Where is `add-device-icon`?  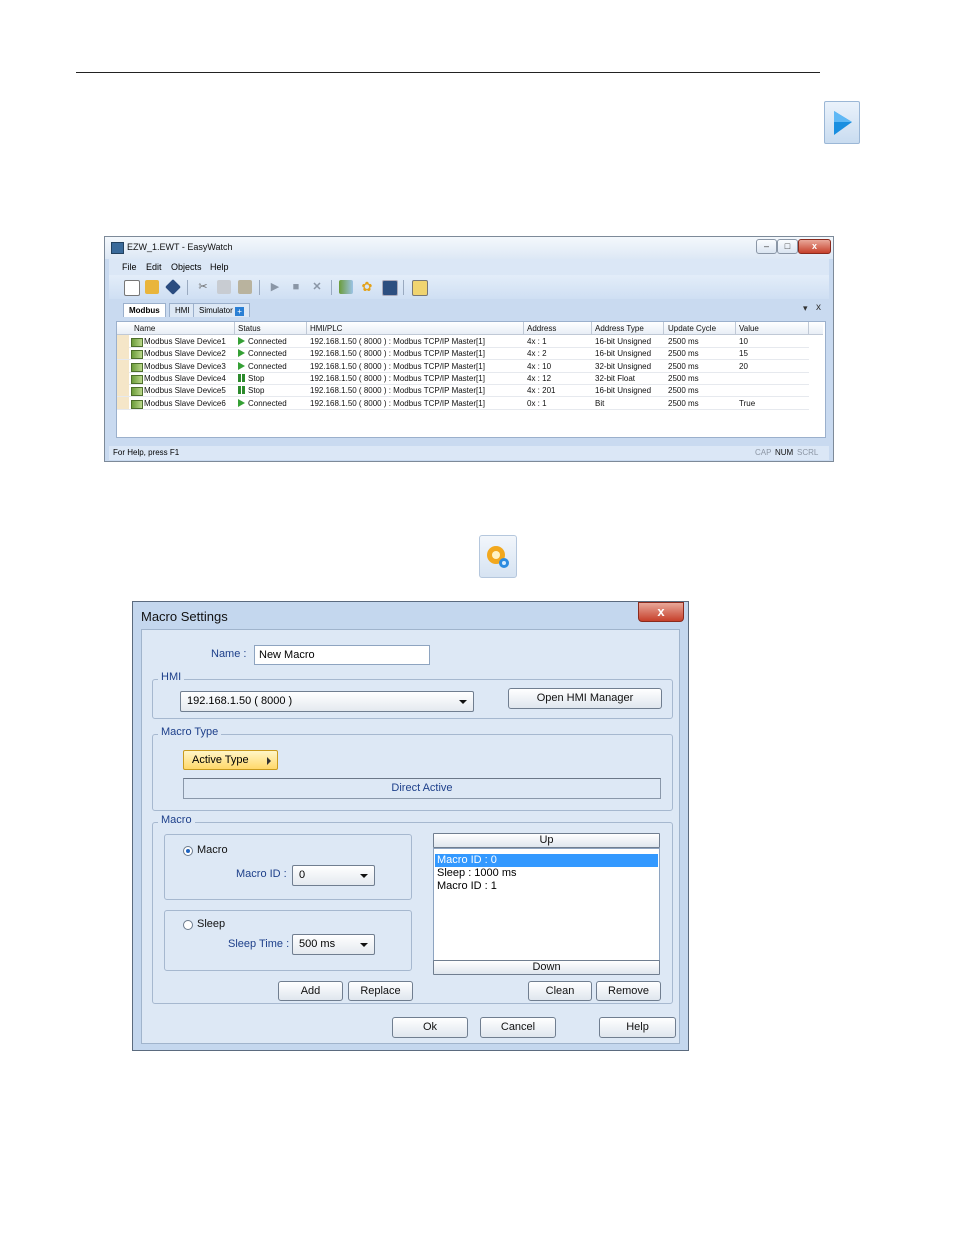
add-device-icon is located at coordinates (346, 287).